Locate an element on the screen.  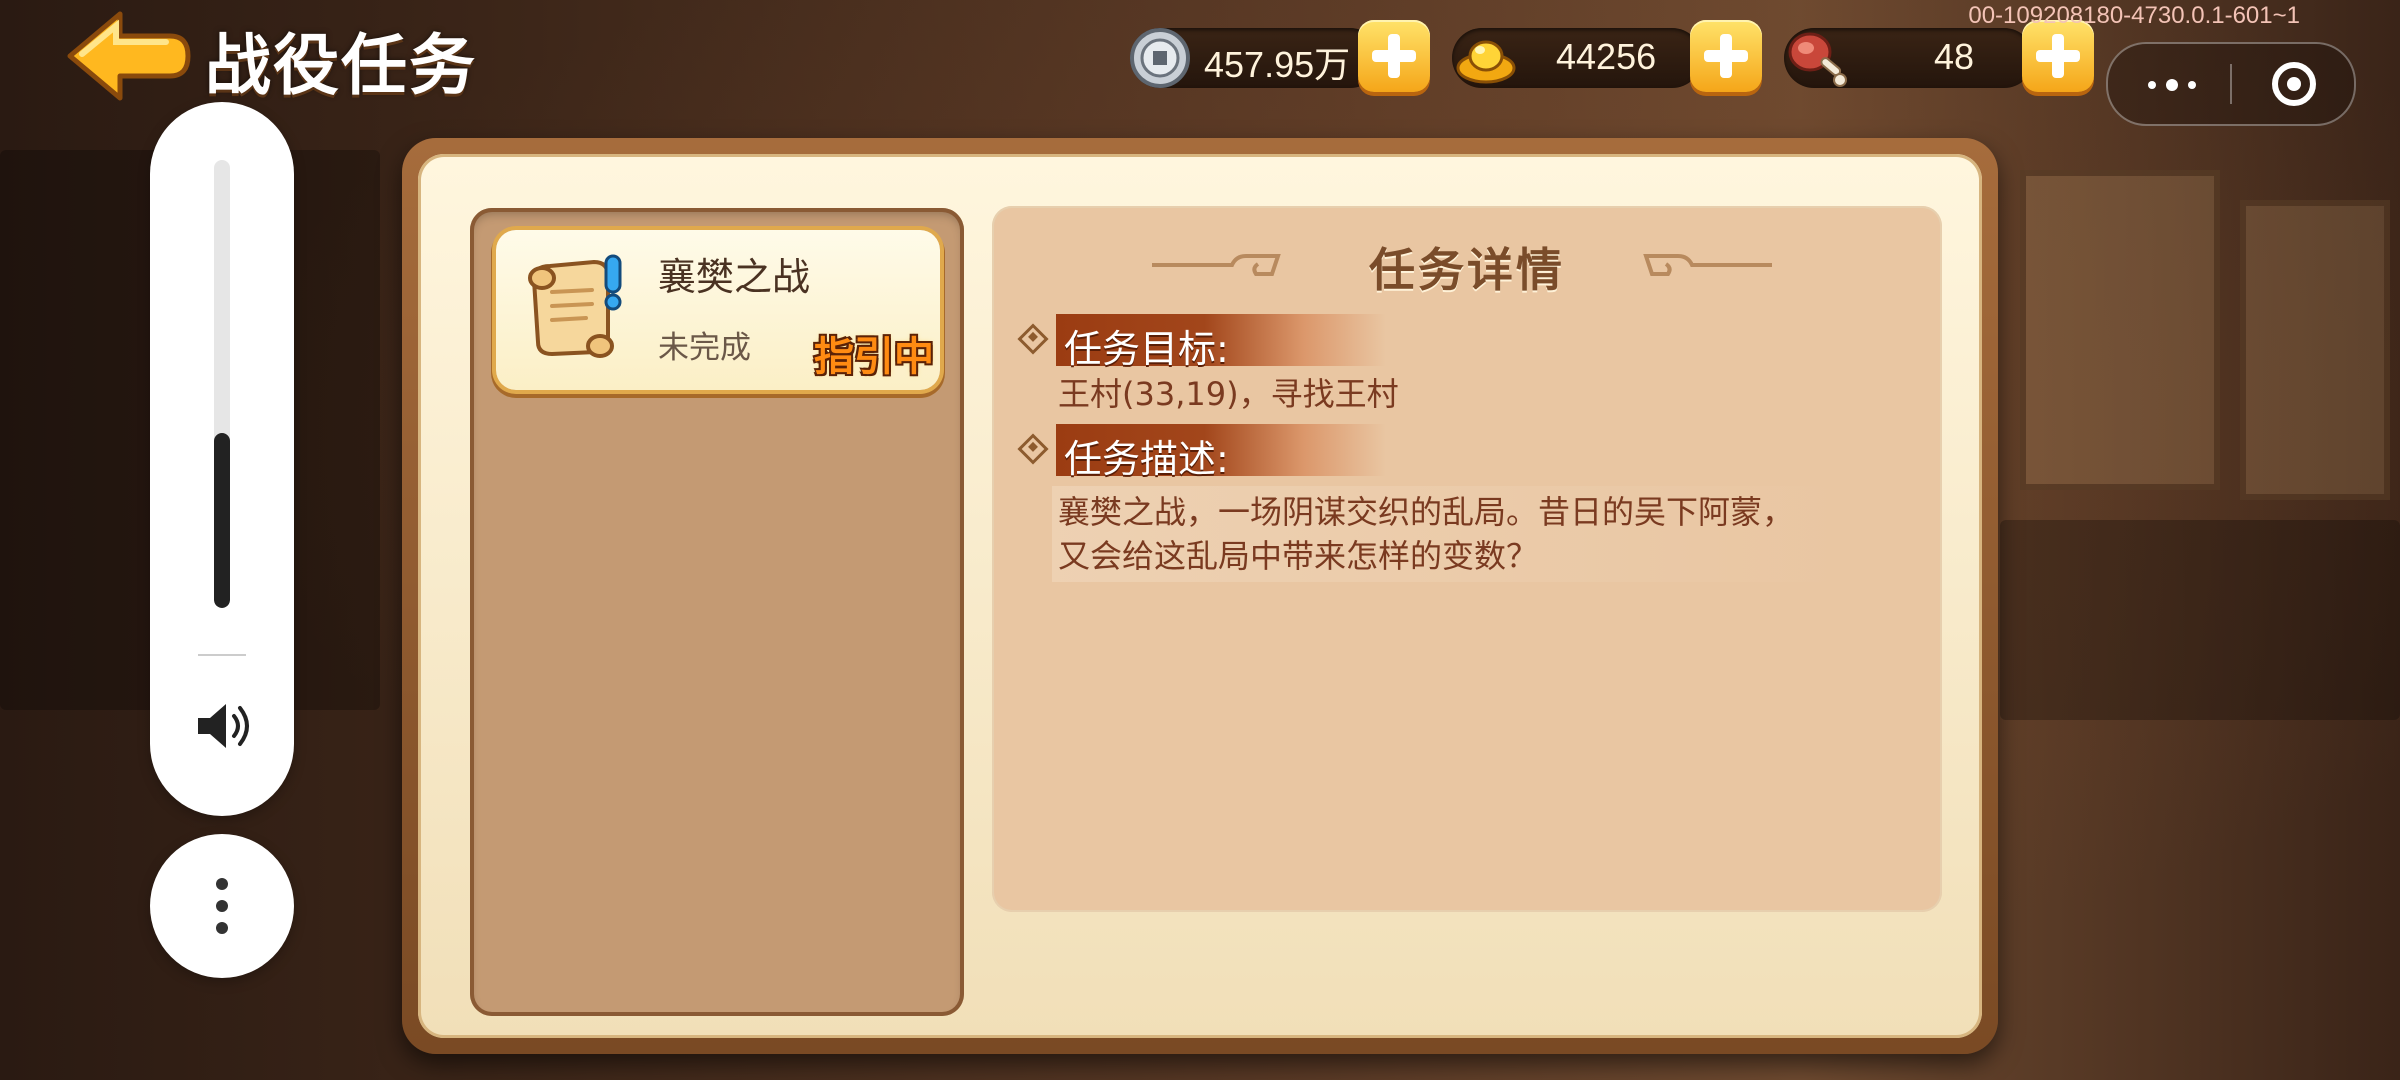
miniprogram-capsule is located at coordinates (2231, 84).